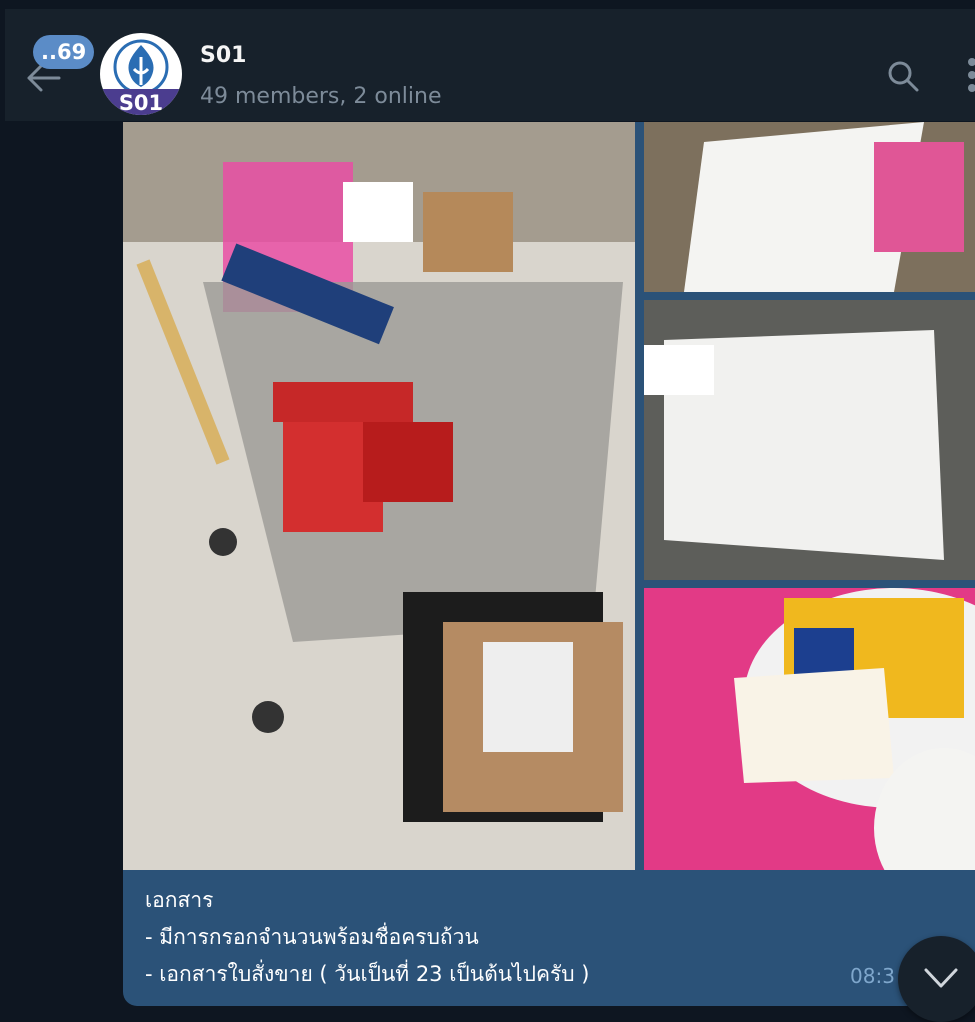 Image resolution: width=975 pixels, height=1022 pixels. Describe the element at coordinates (312, 937) in the screenshot. I see `caption-line-2: - มีการกรอกจำนวนพร้อมชื่อครบถ้วน` at that location.